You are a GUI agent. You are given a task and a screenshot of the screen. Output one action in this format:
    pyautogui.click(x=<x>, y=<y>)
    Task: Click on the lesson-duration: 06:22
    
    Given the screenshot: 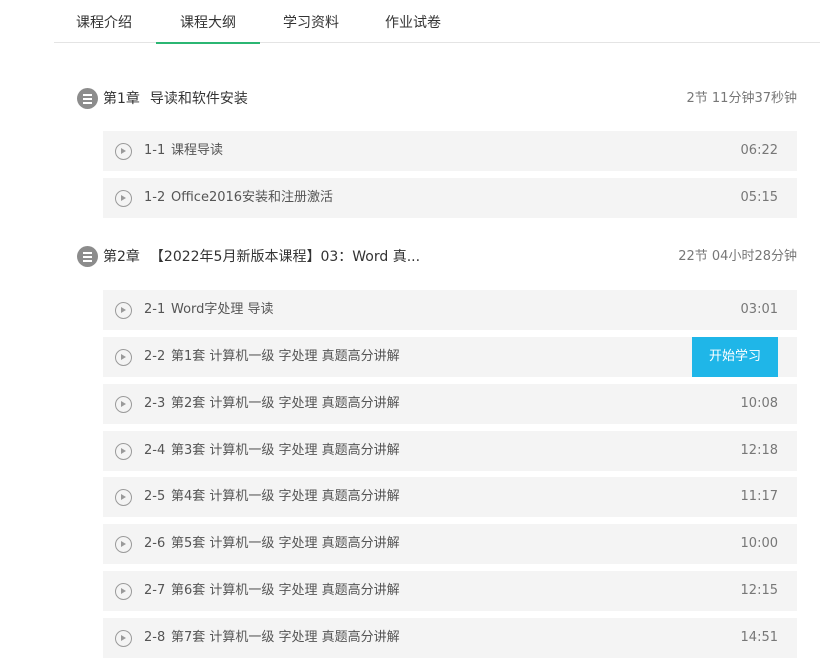 What is the action you would take?
    pyautogui.click(x=759, y=150)
    